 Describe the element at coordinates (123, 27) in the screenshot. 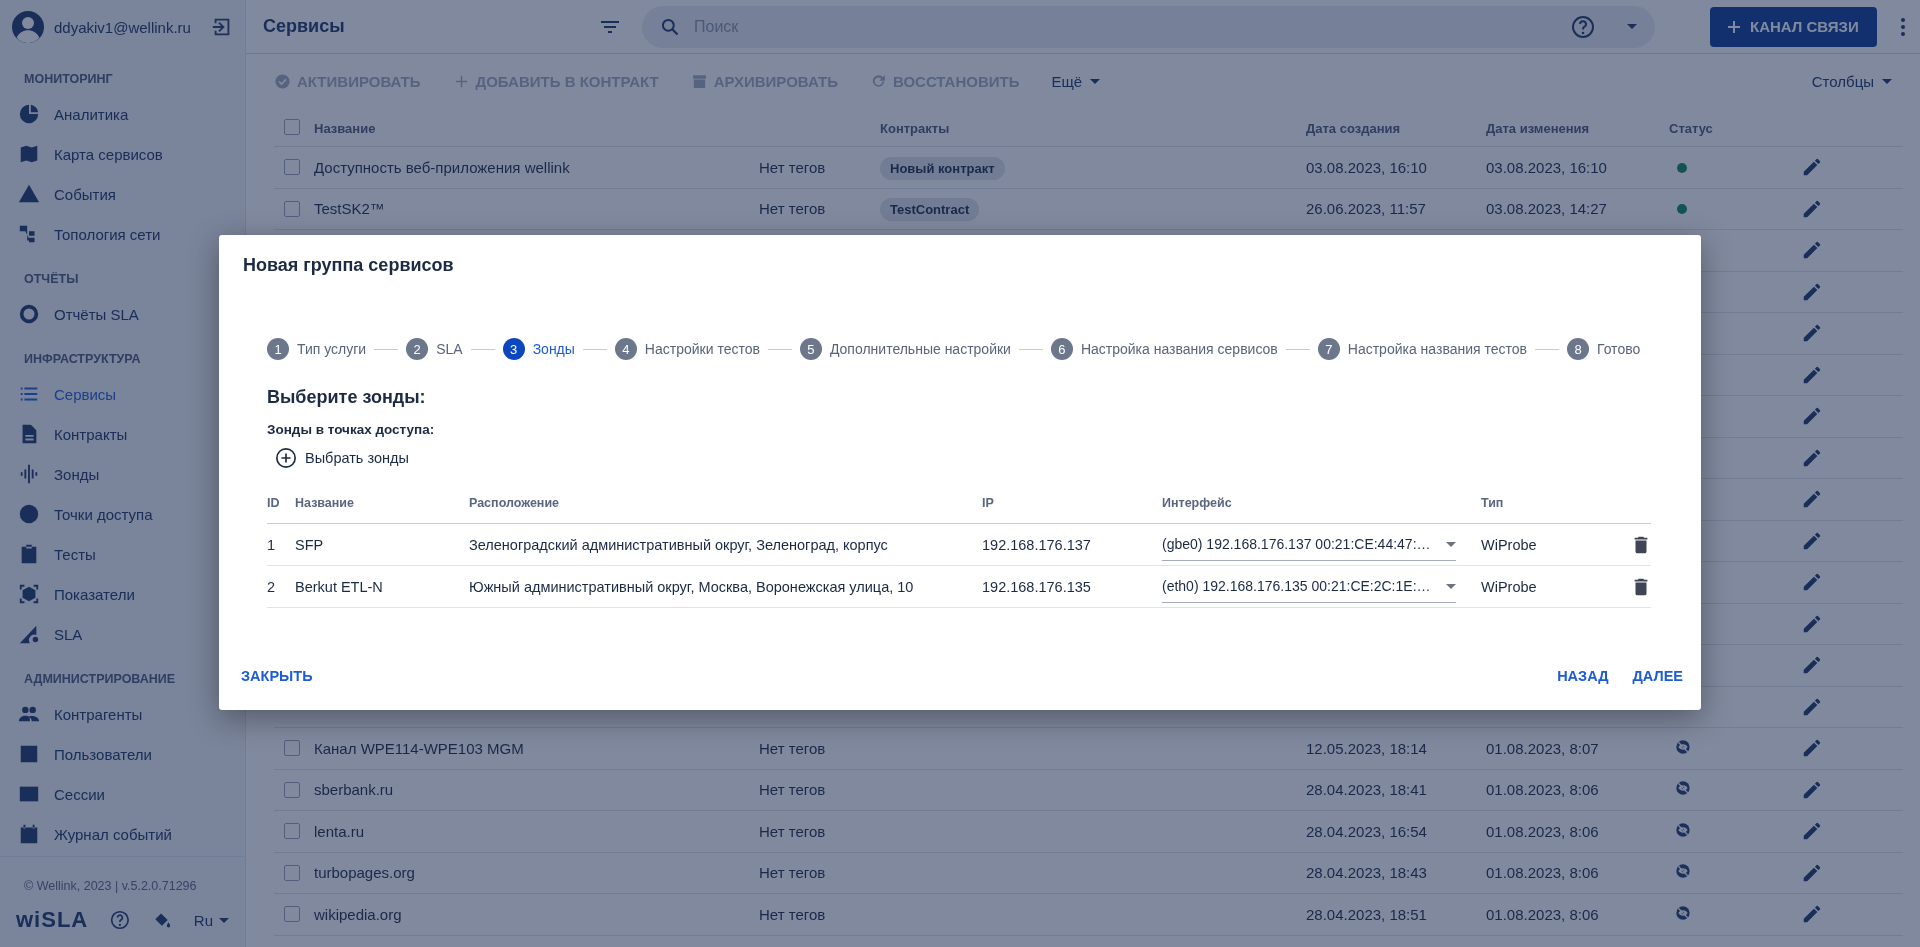

I see `user-email: ddyakiv1@wellink.ru` at that location.